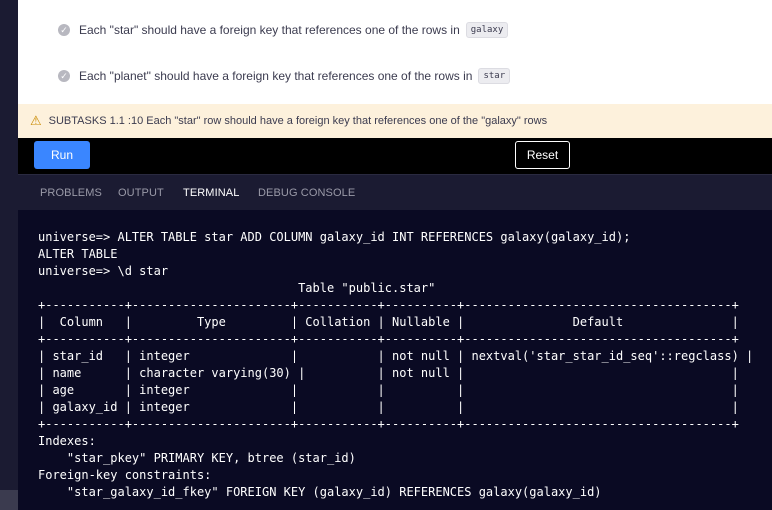 This screenshot has height=510, width=772. Describe the element at coordinates (388, 390) in the screenshot. I see `terminal-line: | age | integer | | | |` at that location.